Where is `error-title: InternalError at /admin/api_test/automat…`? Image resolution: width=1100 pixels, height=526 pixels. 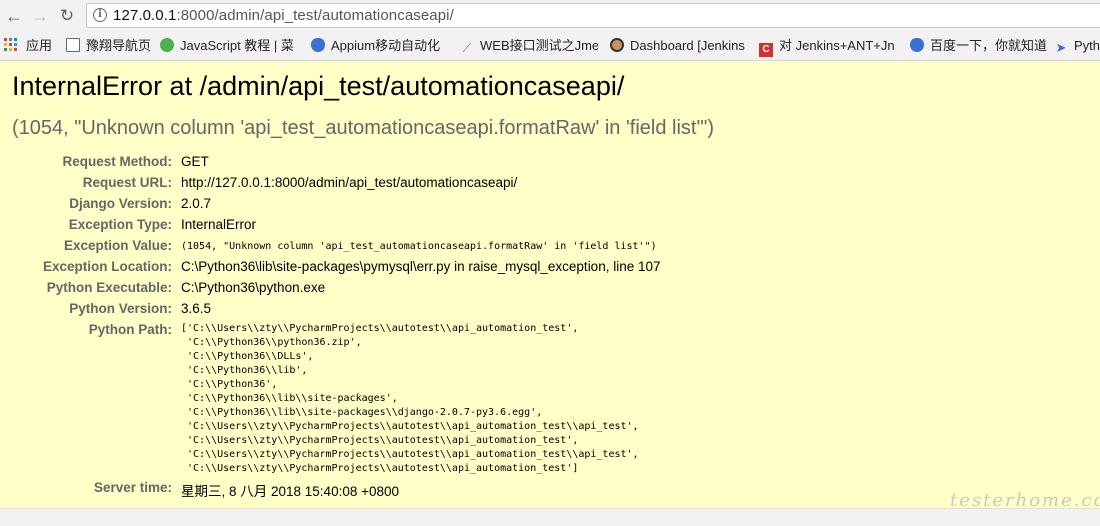 error-title: InternalError at /admin/api_test/automat… is located at coordinates (318, 86).